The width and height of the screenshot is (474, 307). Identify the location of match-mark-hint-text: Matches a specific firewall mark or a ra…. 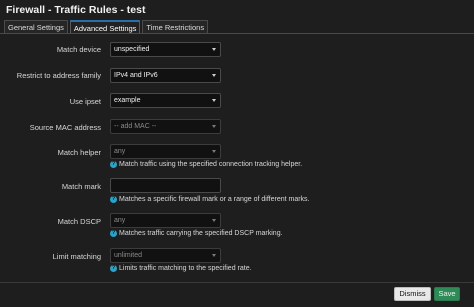
(214, 199).